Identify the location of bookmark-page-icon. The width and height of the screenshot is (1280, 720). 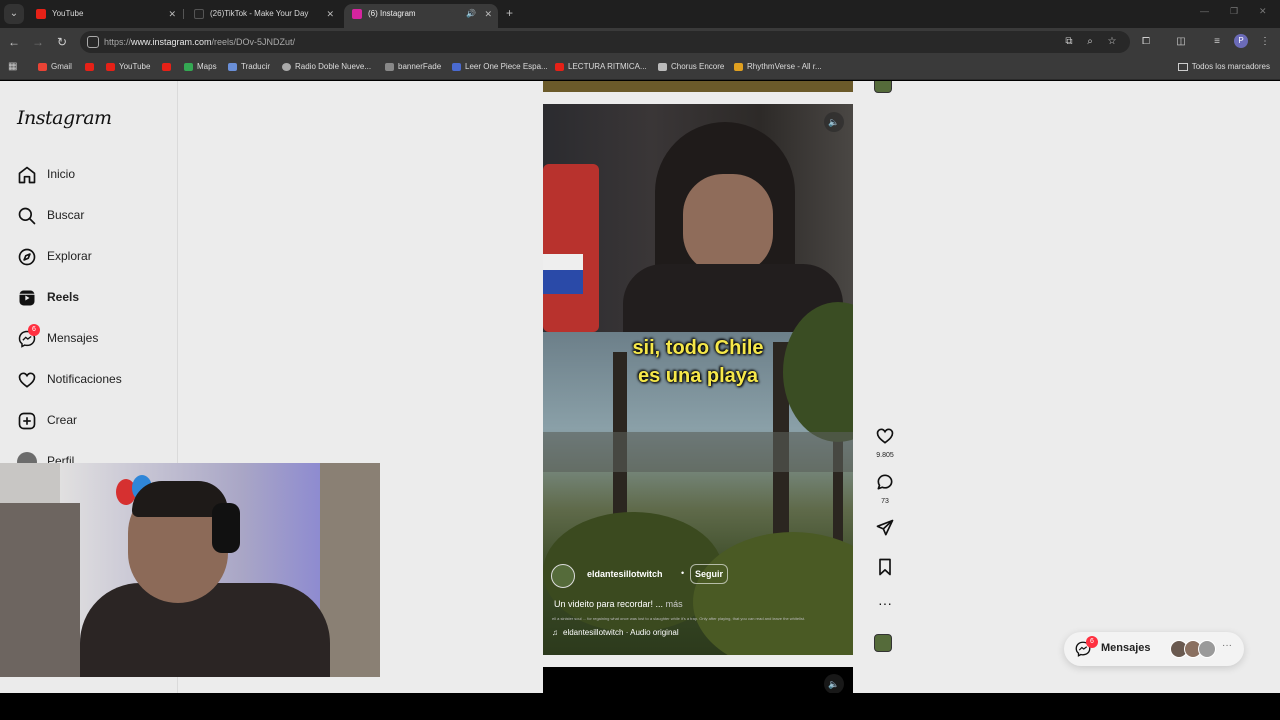
(456, 66).